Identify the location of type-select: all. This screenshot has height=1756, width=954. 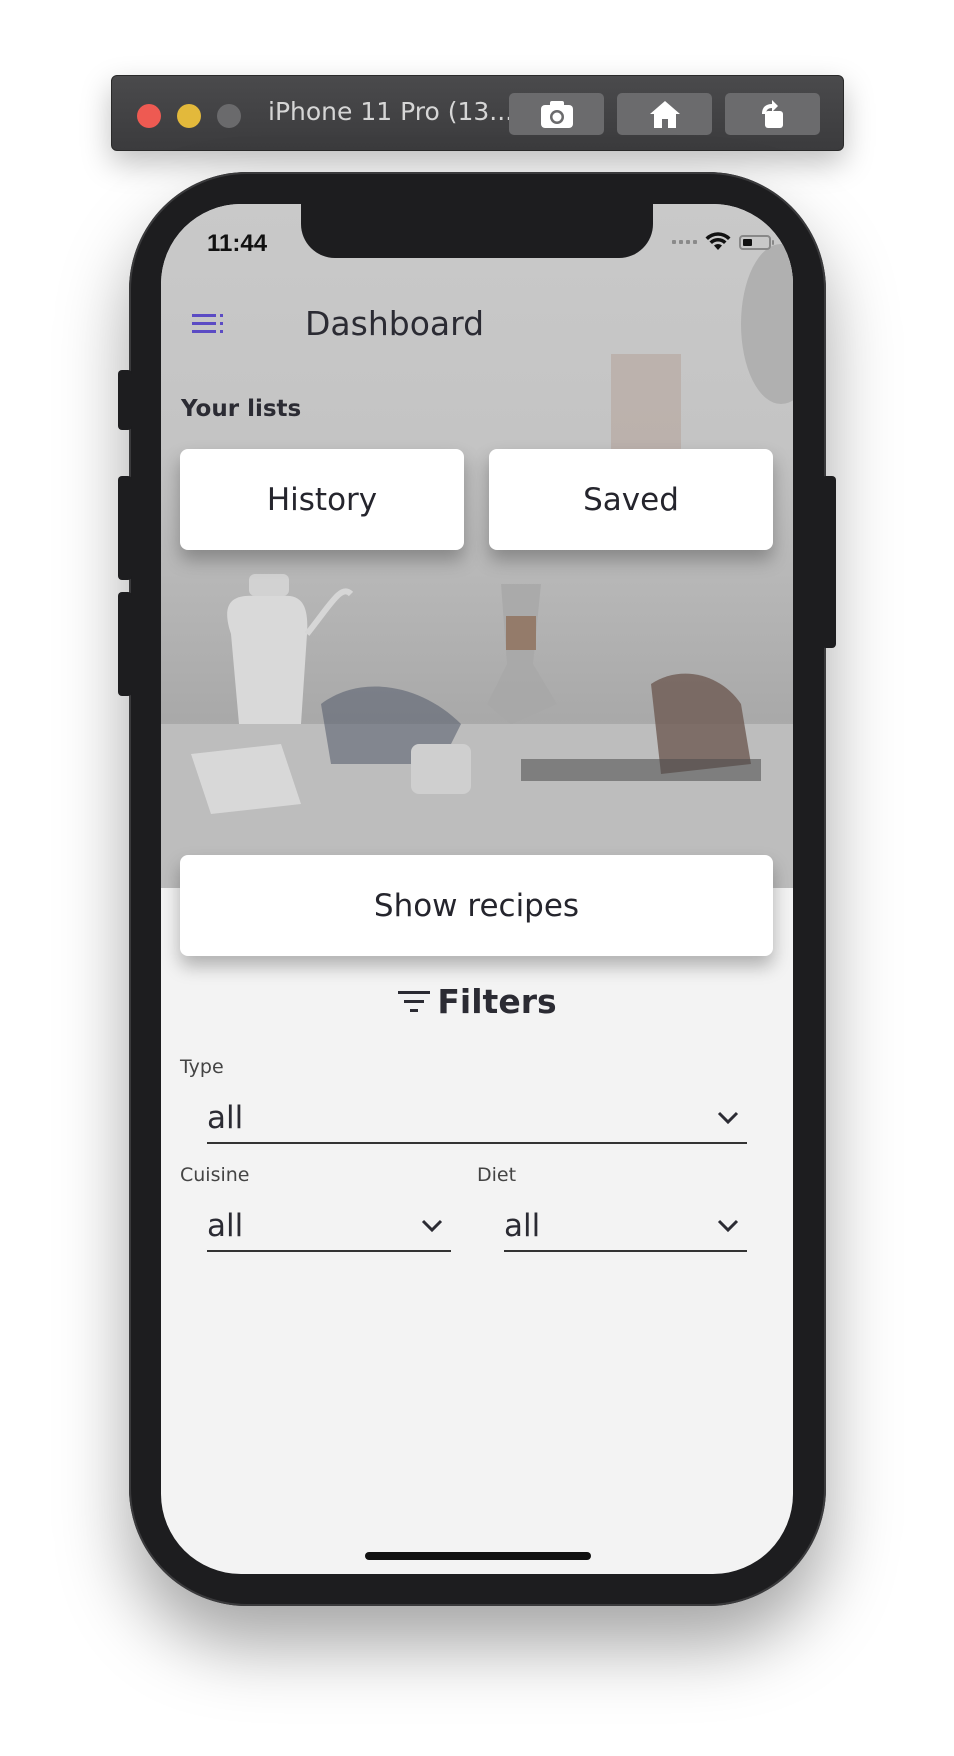
(477, 1119).